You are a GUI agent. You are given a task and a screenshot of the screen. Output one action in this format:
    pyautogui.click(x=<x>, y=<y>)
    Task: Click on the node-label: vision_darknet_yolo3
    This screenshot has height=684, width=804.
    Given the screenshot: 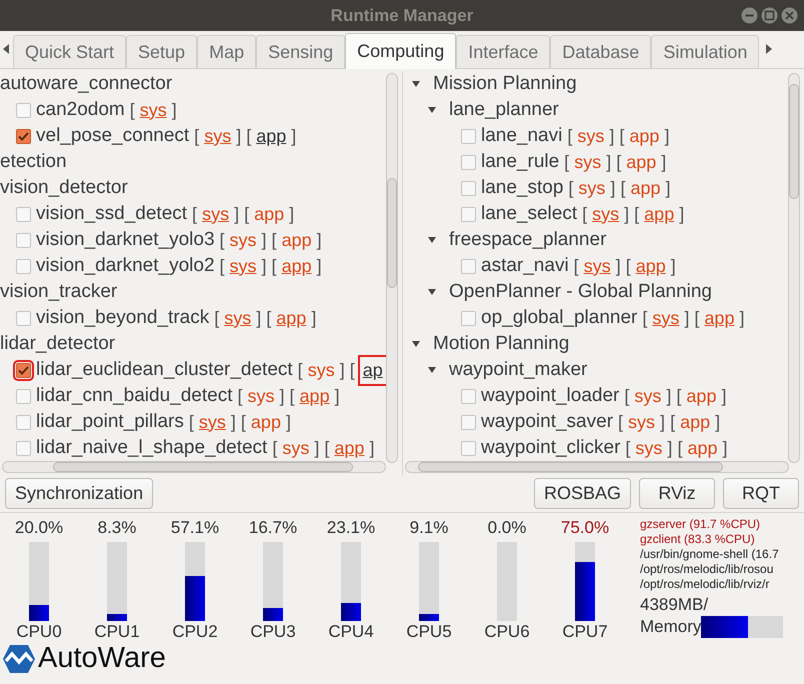 What is the action you would take?
    pyautogui.click(x=125, y=240)
    